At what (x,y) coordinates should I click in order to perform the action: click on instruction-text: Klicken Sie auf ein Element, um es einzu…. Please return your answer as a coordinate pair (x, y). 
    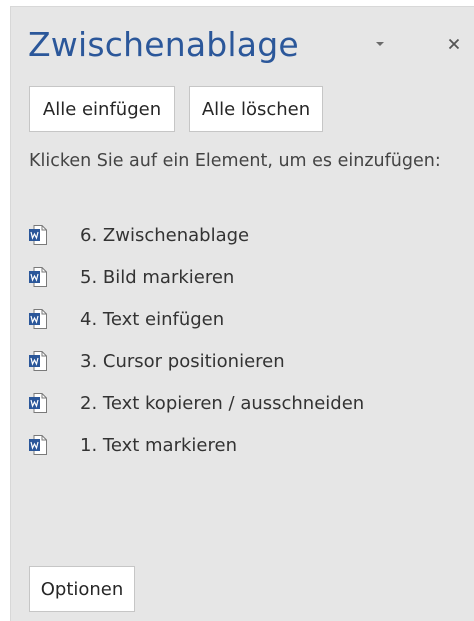
    Looking at the image, I should click on (235, 161).